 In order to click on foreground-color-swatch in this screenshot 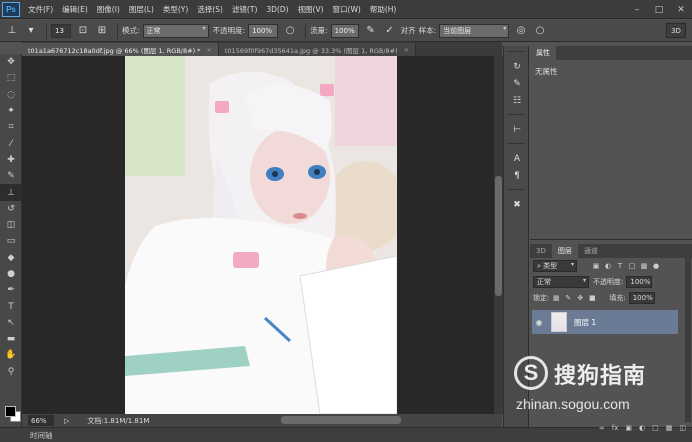, I will do `click(10, 411)`.